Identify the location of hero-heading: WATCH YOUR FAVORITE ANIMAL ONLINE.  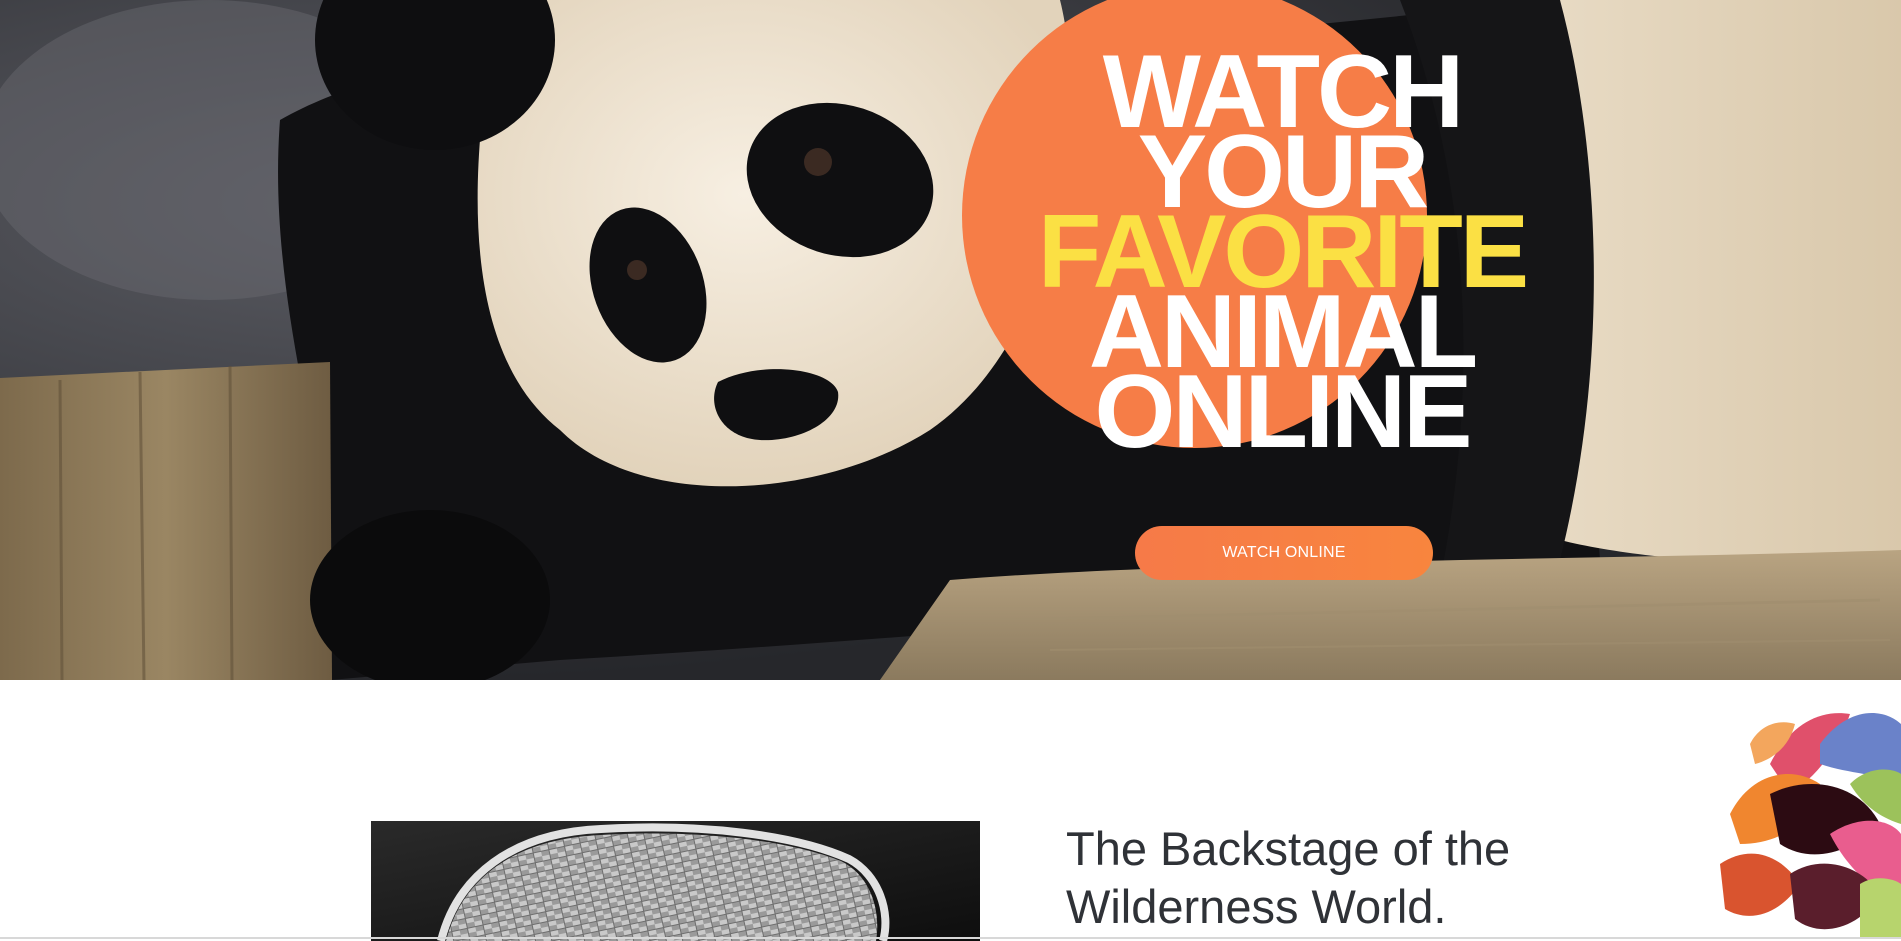
(1282, 255).